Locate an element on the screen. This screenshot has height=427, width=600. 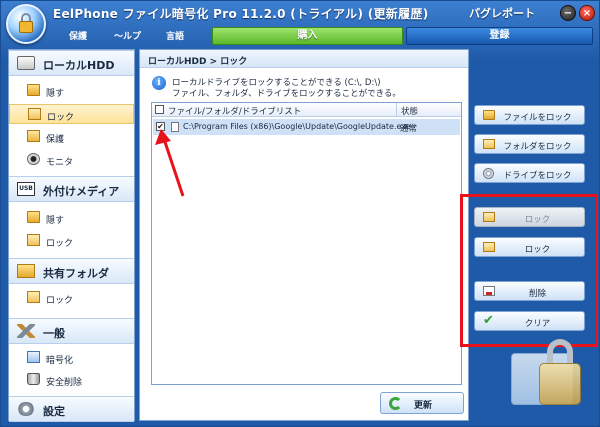
table-header: ファイル/フォルダ/ドライブリスト 状態 is located at coordinates (306, 110).